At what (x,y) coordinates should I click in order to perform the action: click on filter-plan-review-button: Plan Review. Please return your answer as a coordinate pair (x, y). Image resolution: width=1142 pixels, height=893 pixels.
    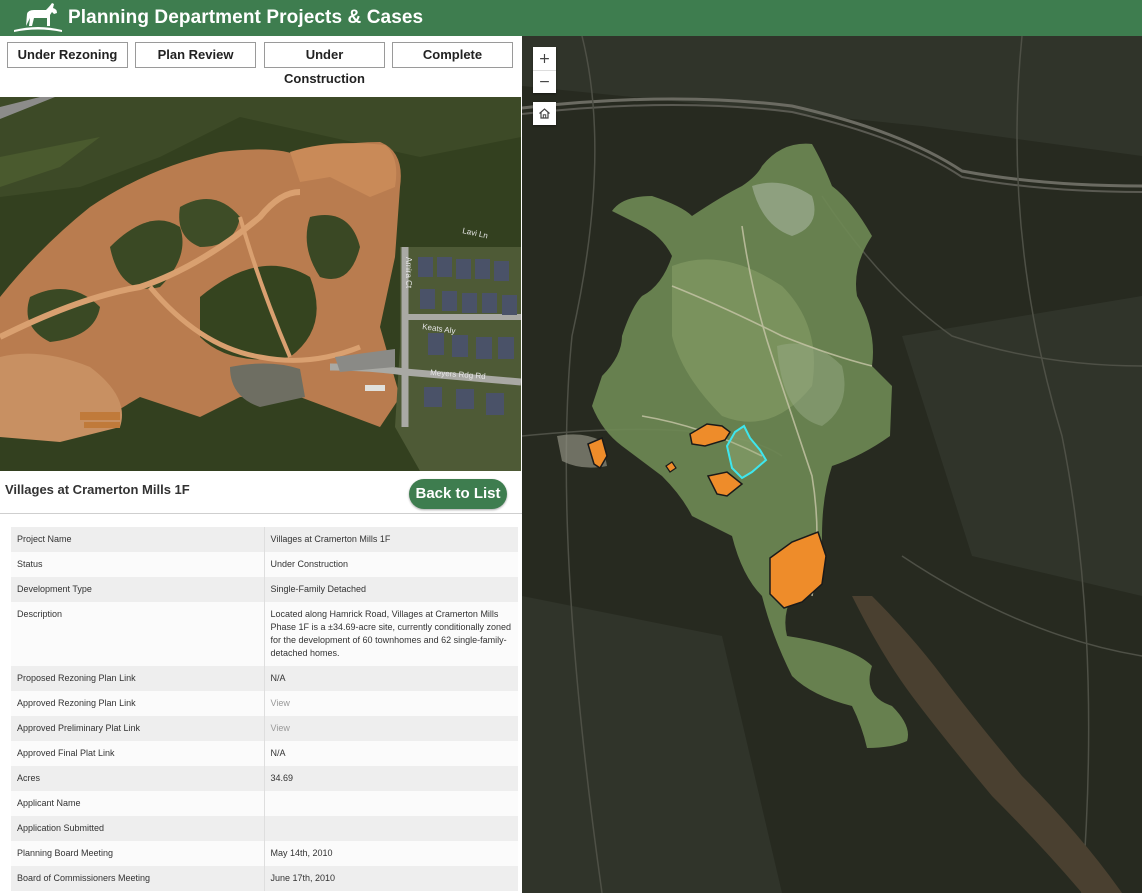
    Looking at the image, I should click on (195, 55).